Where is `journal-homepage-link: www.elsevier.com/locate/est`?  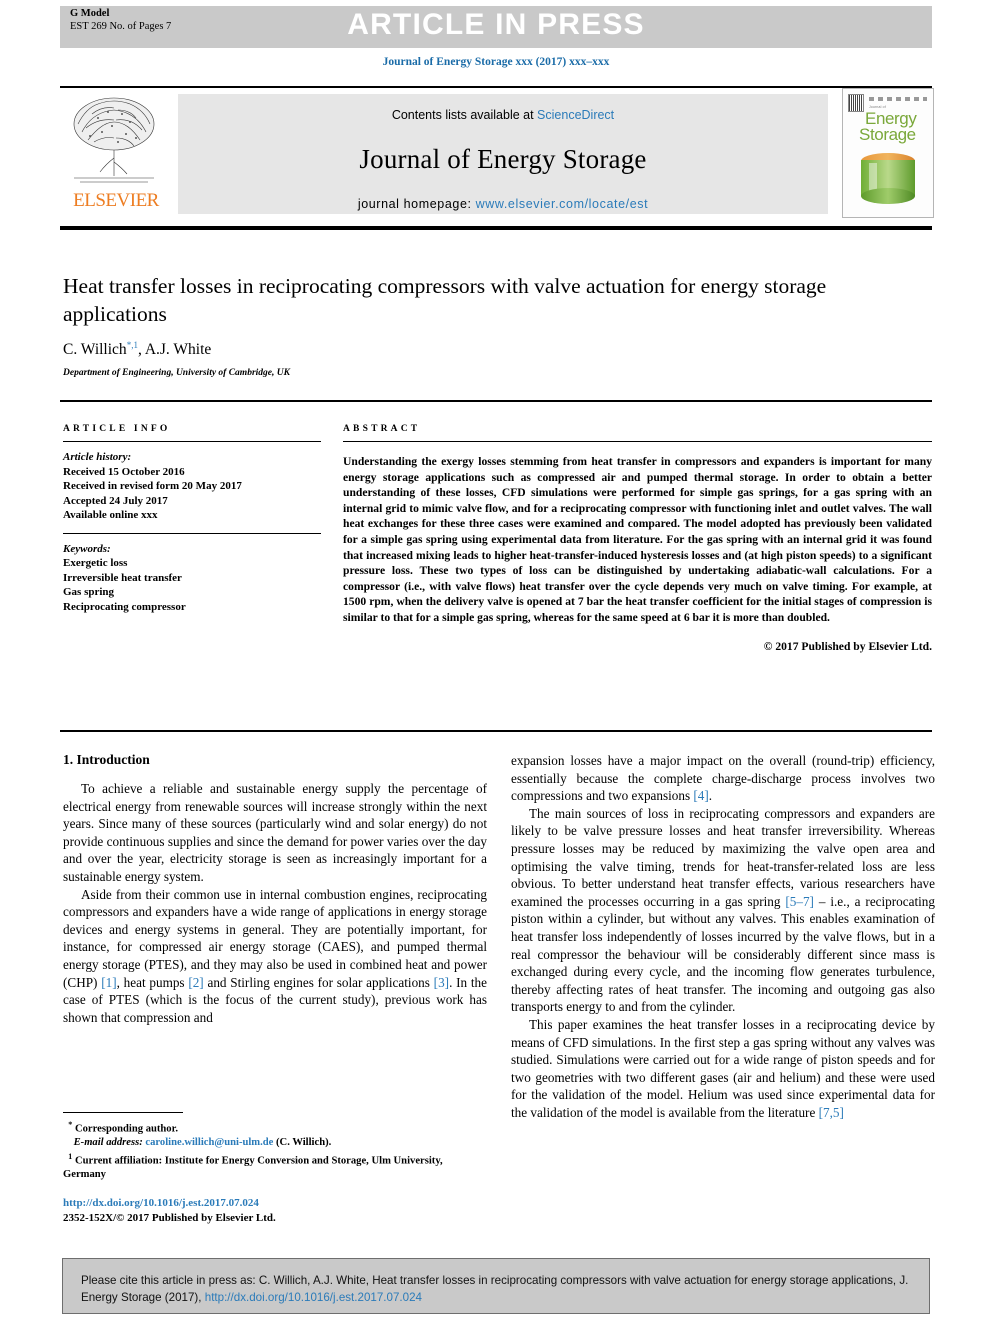 journal-homepage-link: www.elsevier.com/locate/est is located at coordinates (562, 204).